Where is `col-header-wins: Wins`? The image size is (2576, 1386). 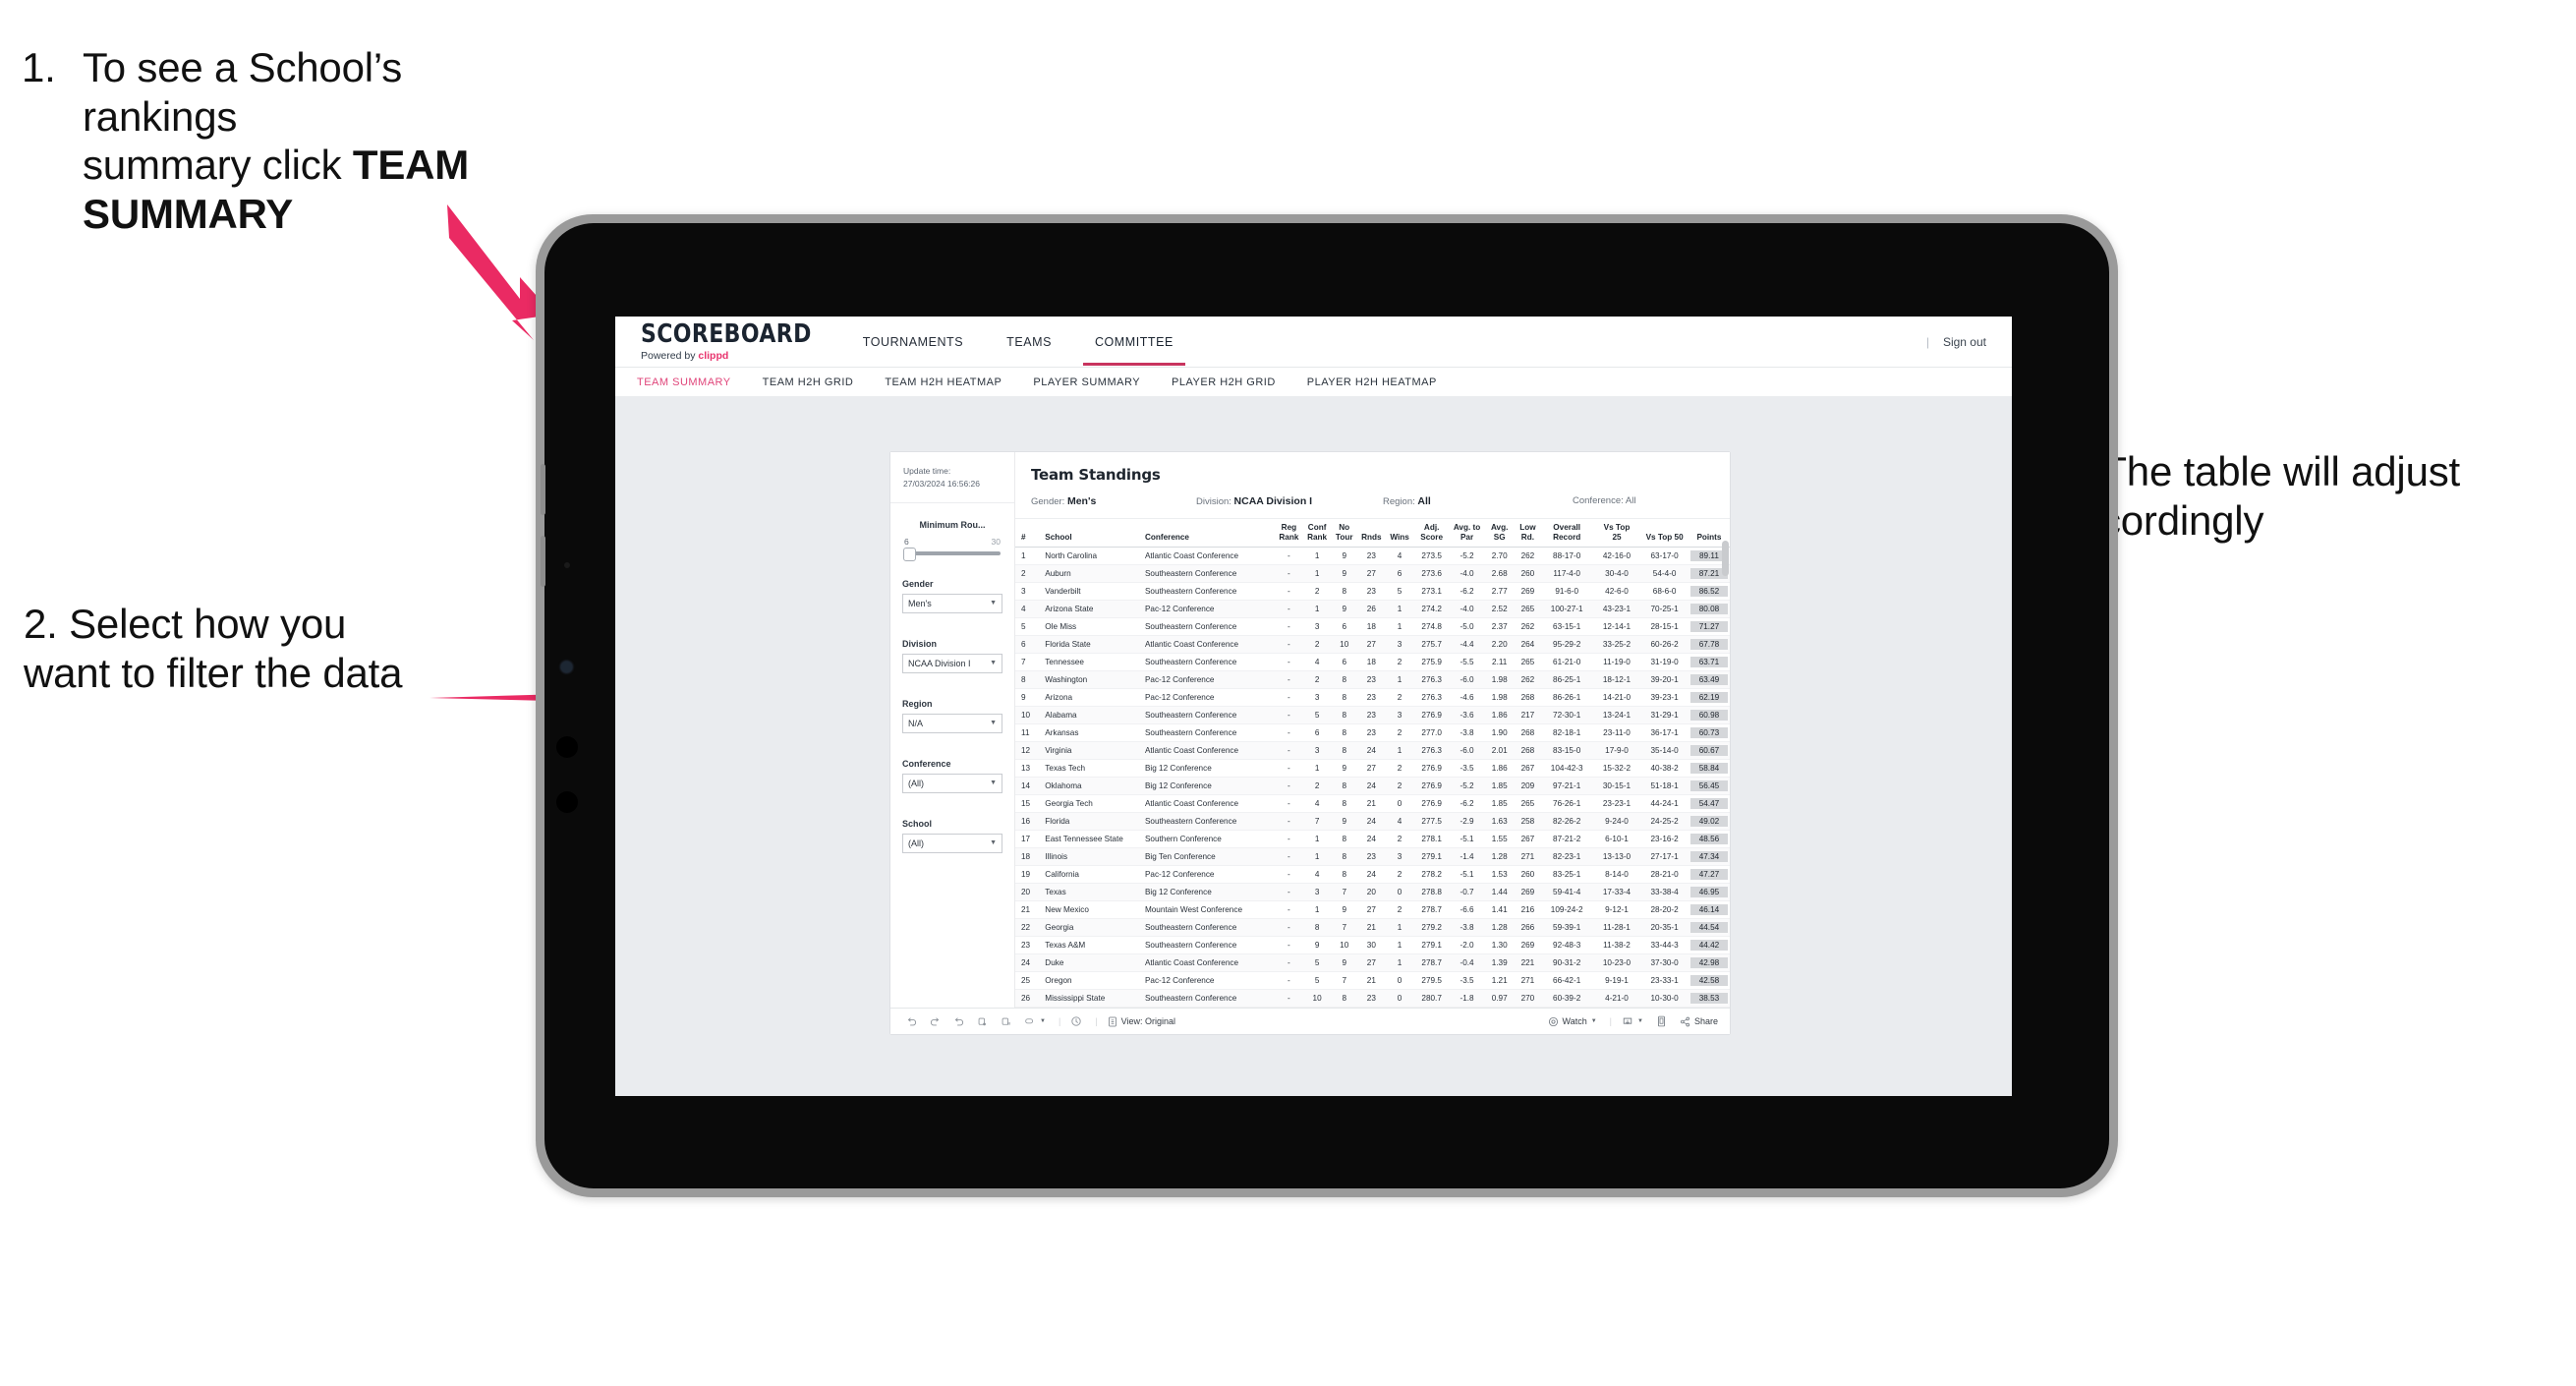
col-header-wins: Wins is located at coordinates (1400, 534).